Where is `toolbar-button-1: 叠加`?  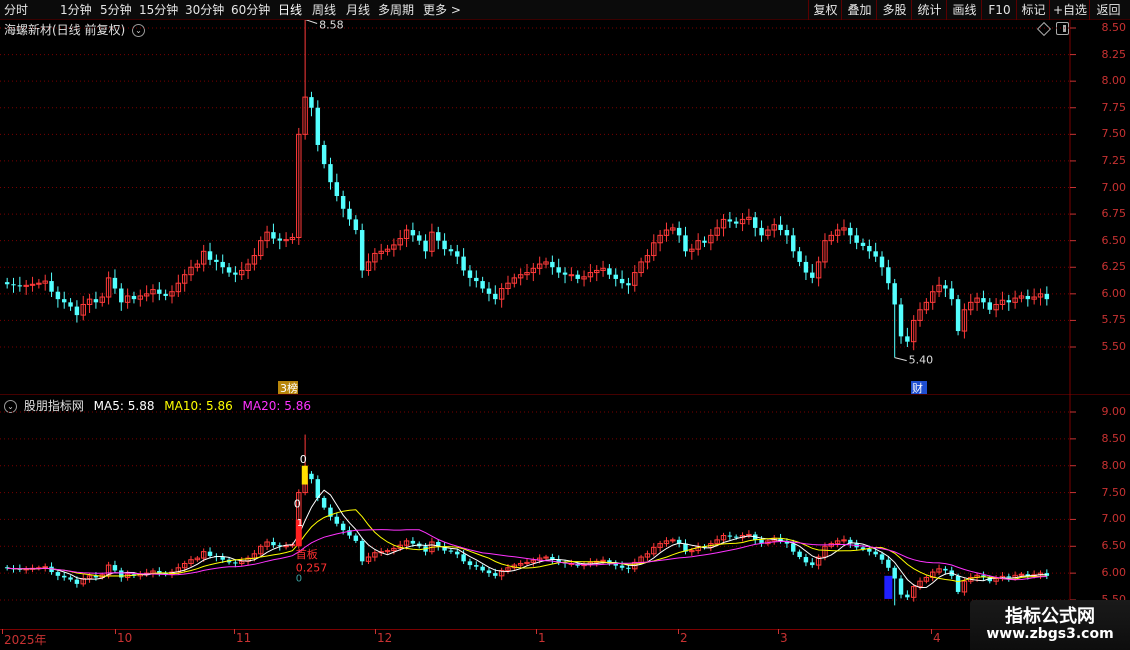 toolbar-button-1: 叠加 is located at coordinates (859, 10).